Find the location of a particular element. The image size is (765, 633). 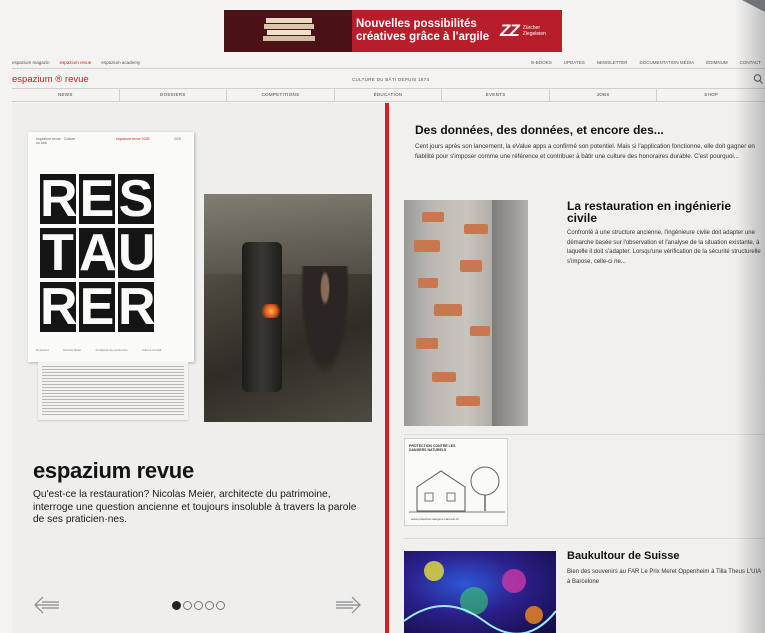

text-lines is located at coordinates (113, 391).